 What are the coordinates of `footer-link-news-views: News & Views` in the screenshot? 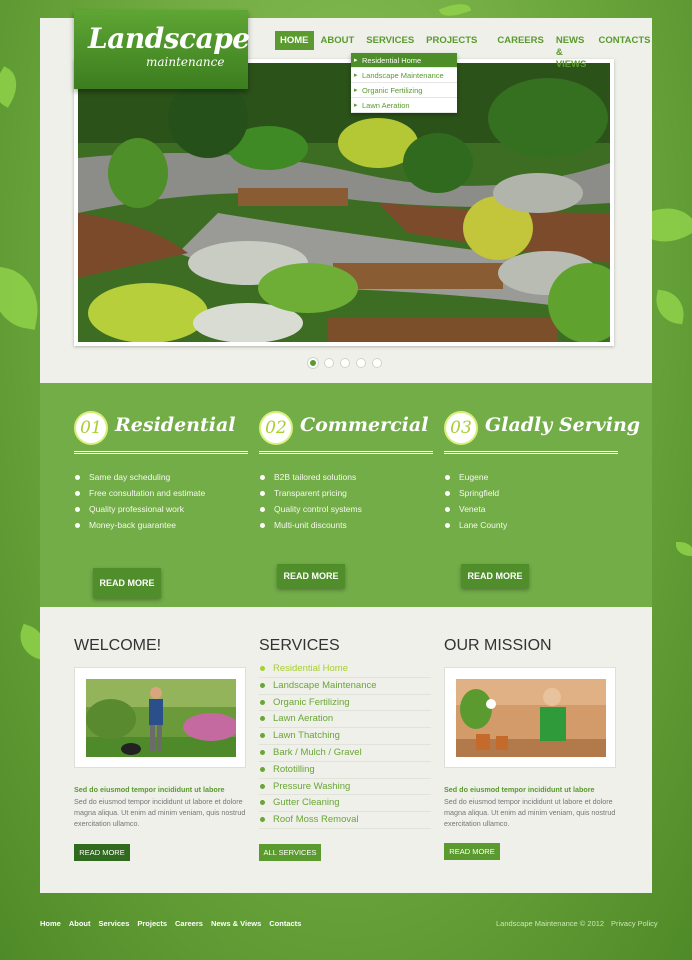 It's located at (236, 923).